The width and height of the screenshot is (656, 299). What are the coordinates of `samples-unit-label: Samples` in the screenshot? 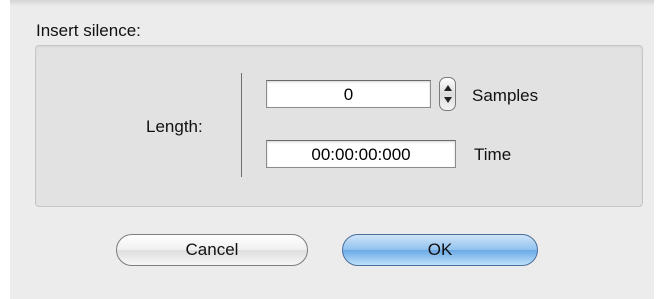 It's located at (505, 95).